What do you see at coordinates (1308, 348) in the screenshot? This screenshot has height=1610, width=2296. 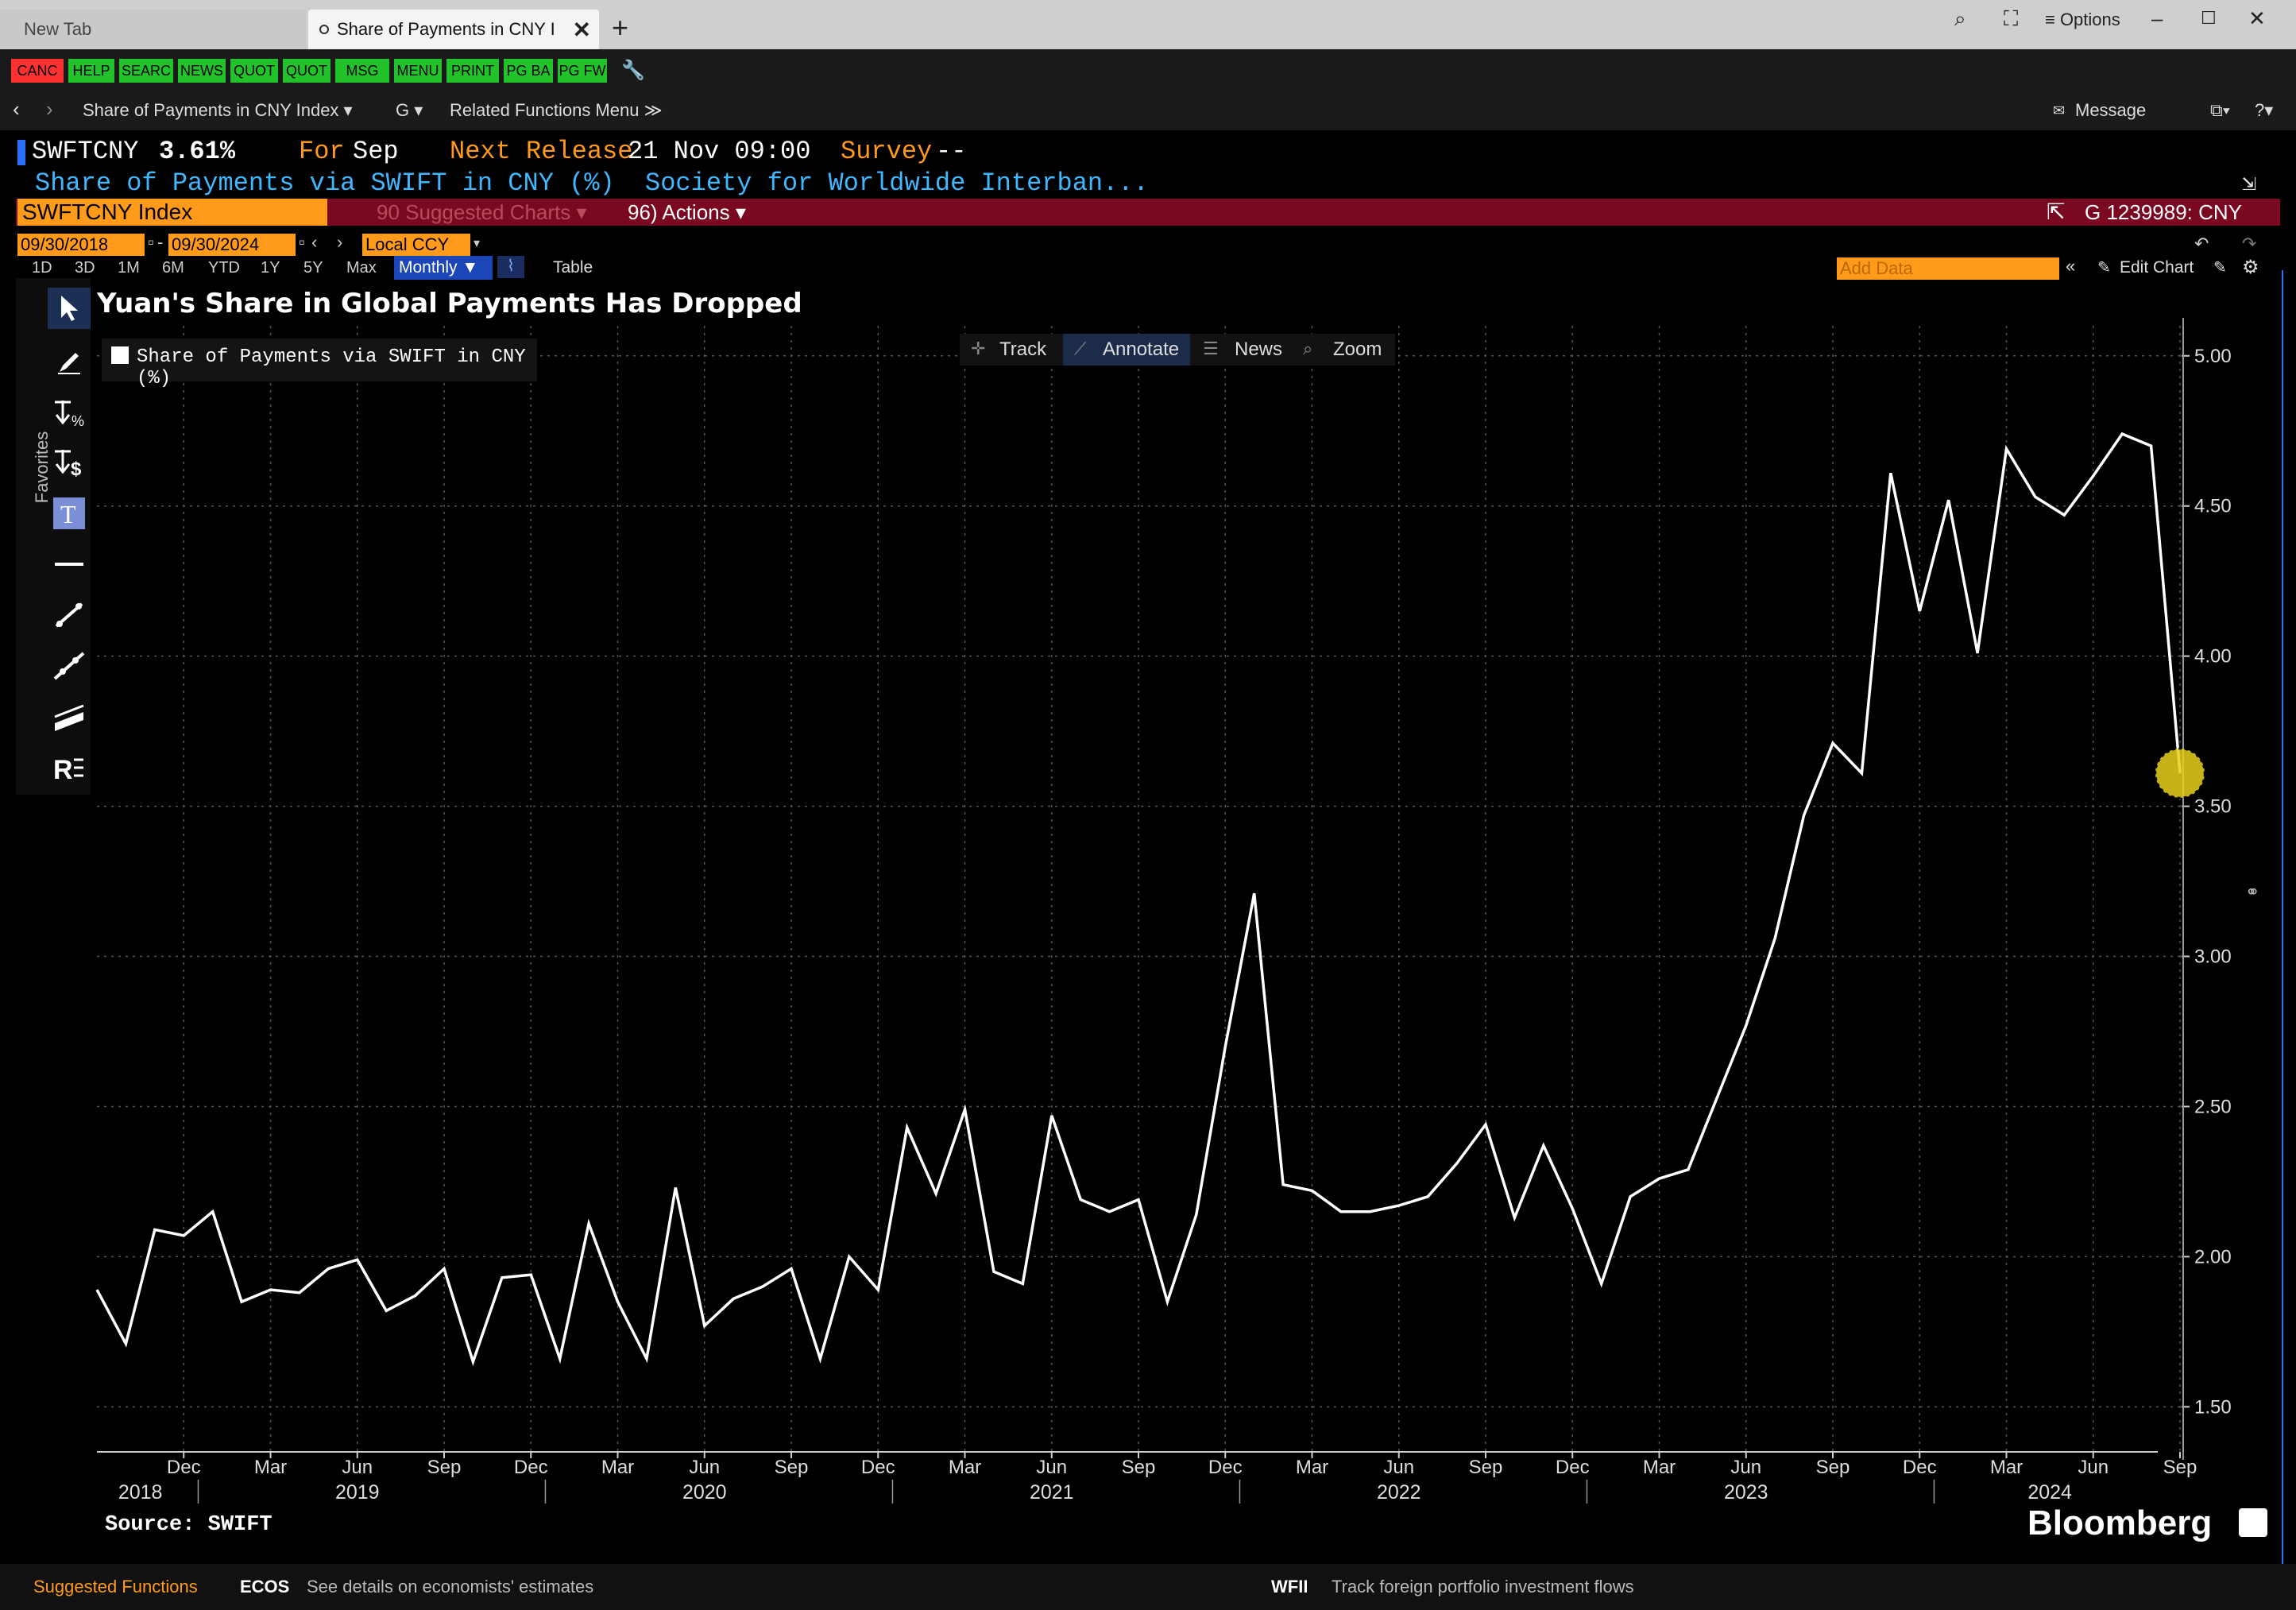 I see `zoom-icon: ⌕` at bounding box center [1308, 348].